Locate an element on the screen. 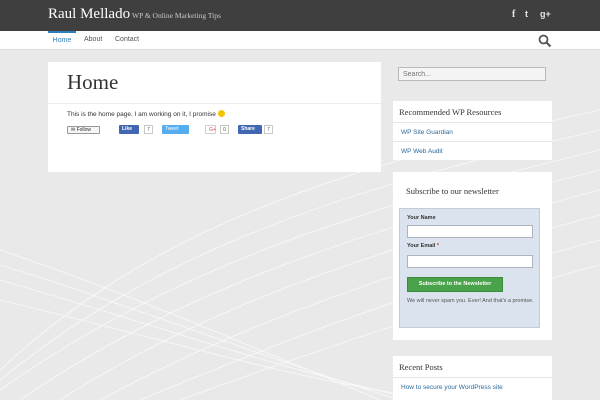 The height and width of the screenshot is (400, 600). search-icon is located at coordinates (545, 41).